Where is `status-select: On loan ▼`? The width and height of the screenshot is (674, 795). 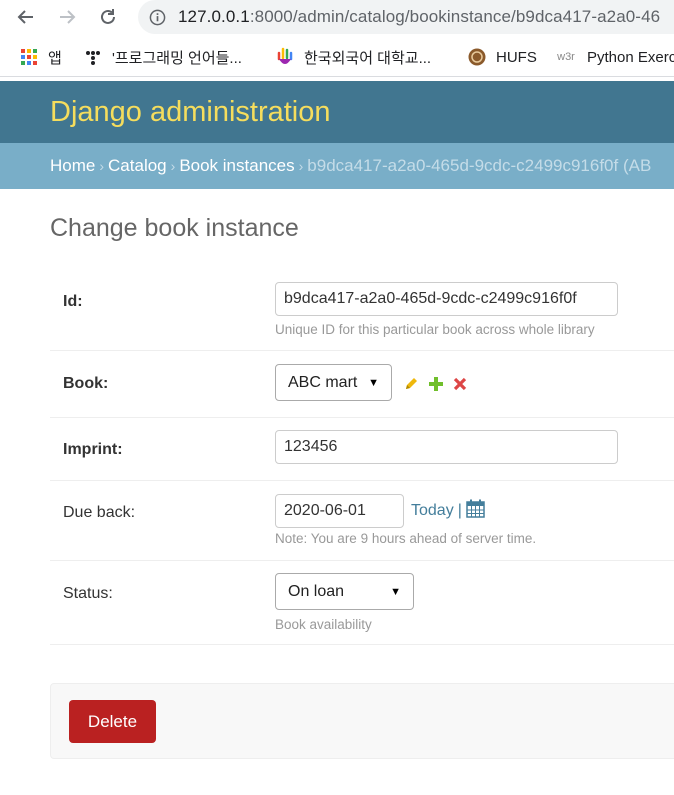
status-select: On loan ▼ is located at coordinates (344, 591).